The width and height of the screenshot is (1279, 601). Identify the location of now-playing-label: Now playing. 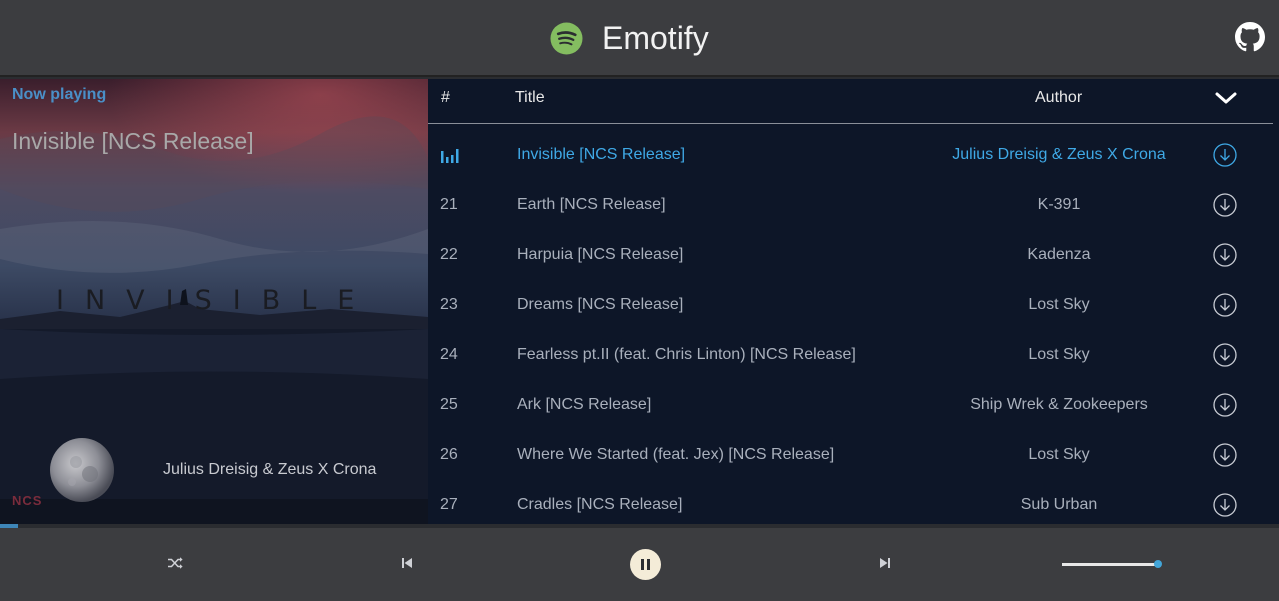
(59, 94).